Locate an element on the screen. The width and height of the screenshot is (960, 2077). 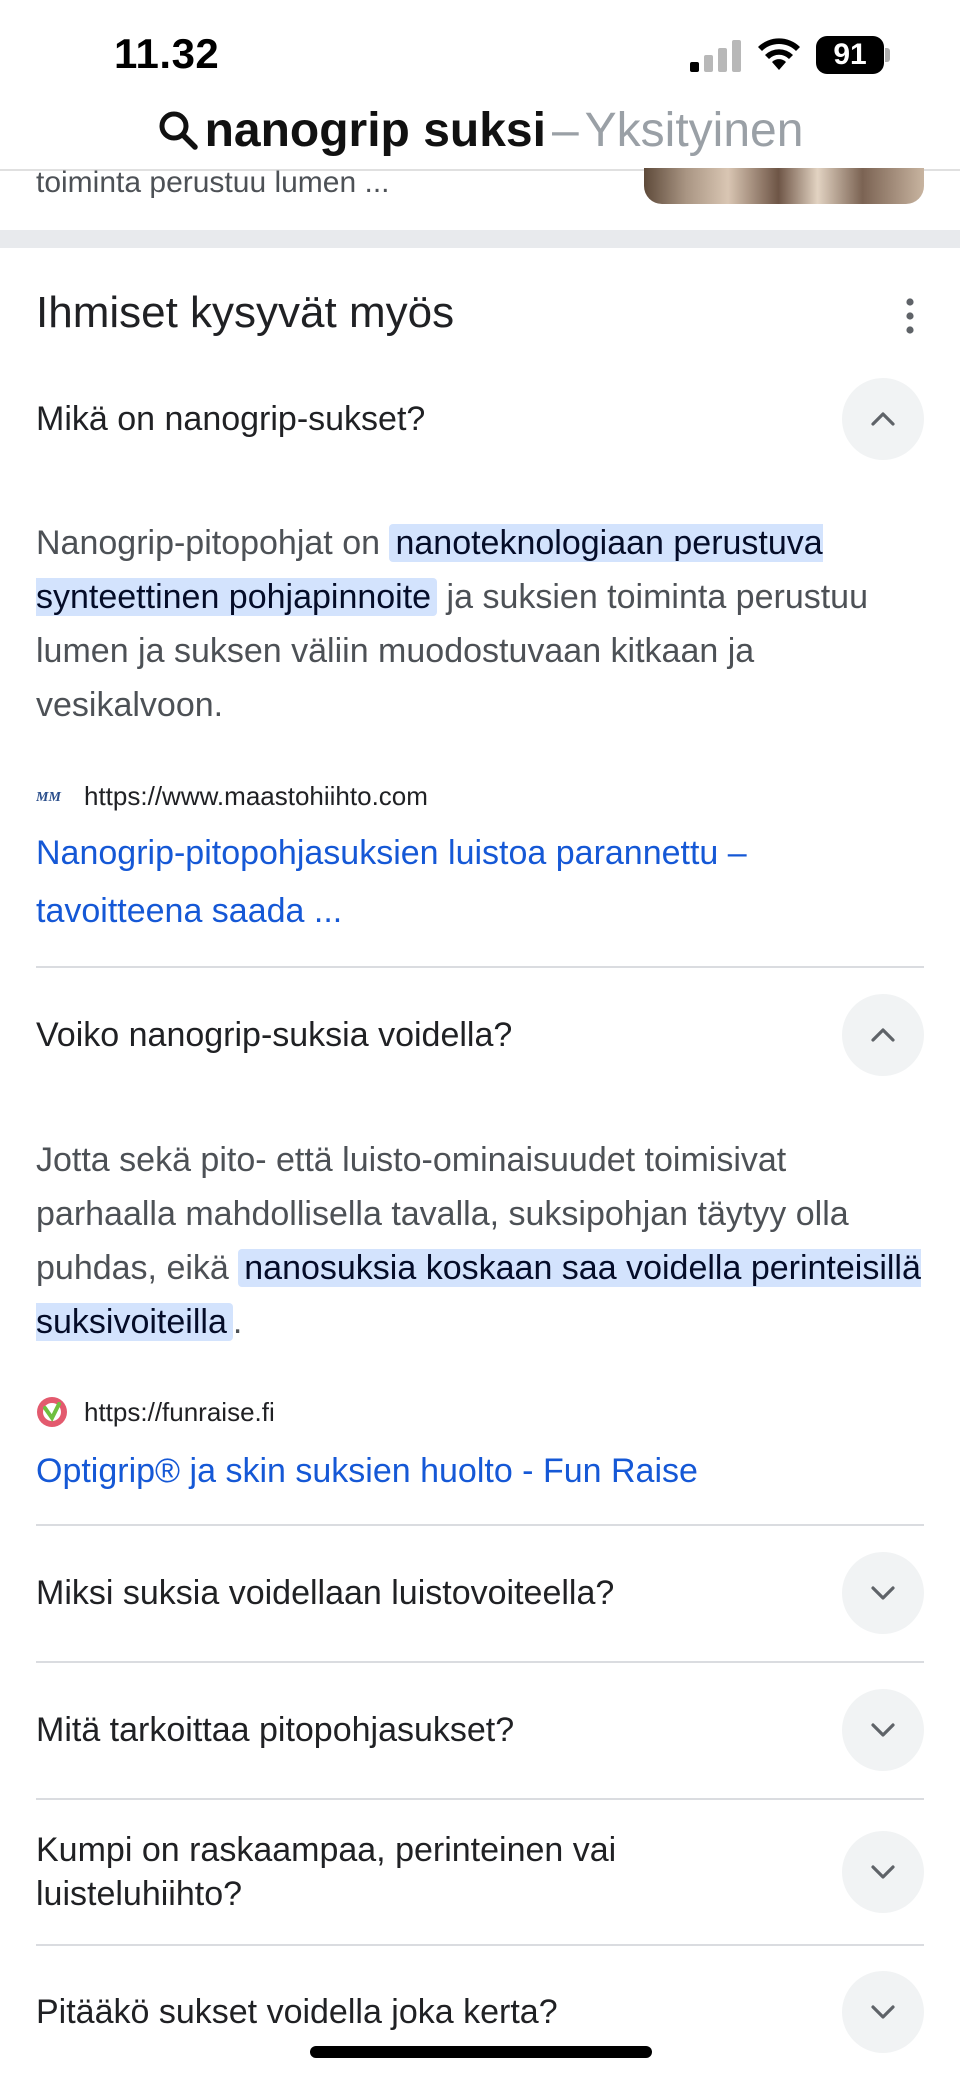
wifi-icon is located at coordinates (779, 54).